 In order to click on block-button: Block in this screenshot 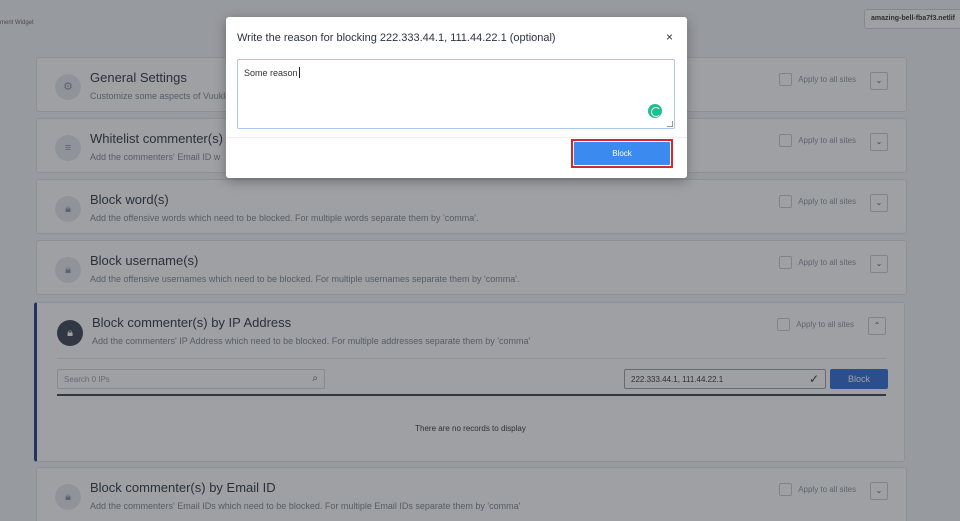, I will do `click(622, 153)`.